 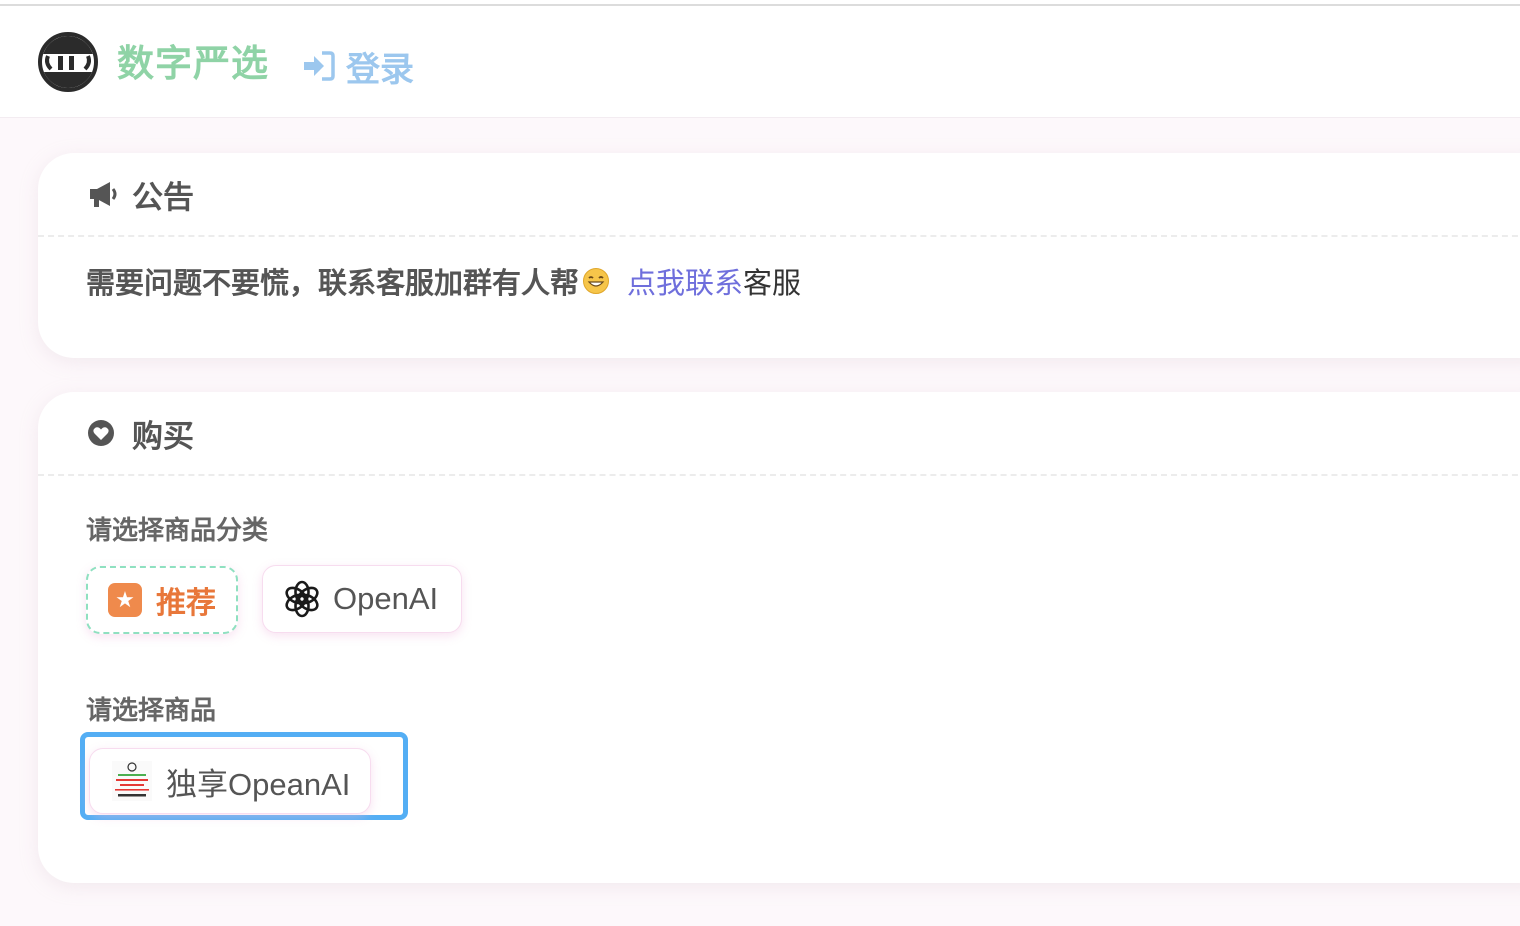 I want to click on sign-in-icon, so click(x=319, y=66).